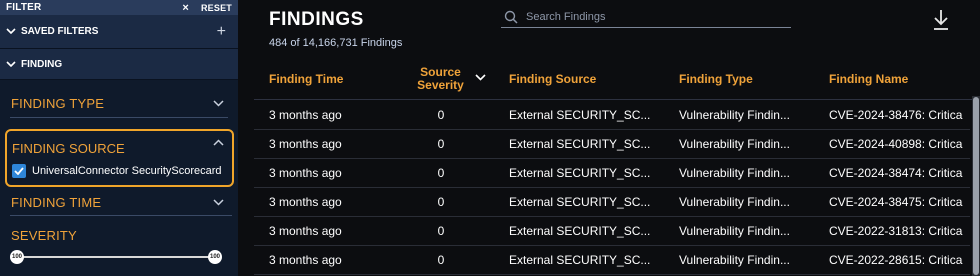 Image resolution: width=980 pixels, height=276 pixels. What do you see at coordinates (127, 171) in the screenshot?
I see `source-option-label: UniversalConnector SecurityScorecard` at bounding box center [127, 171].